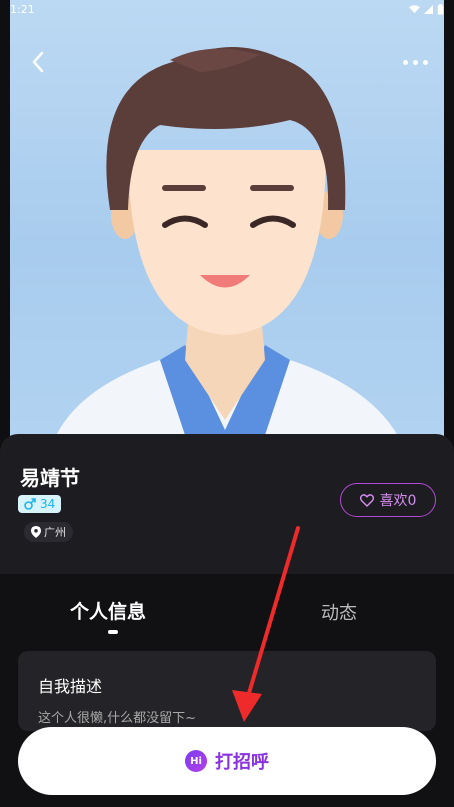 The width and height of the screenshot is (454, 807). What do you see at coordinates (414, 8) in the screenshot?
I see `wifi-icon` at bounding box center [414, 8].